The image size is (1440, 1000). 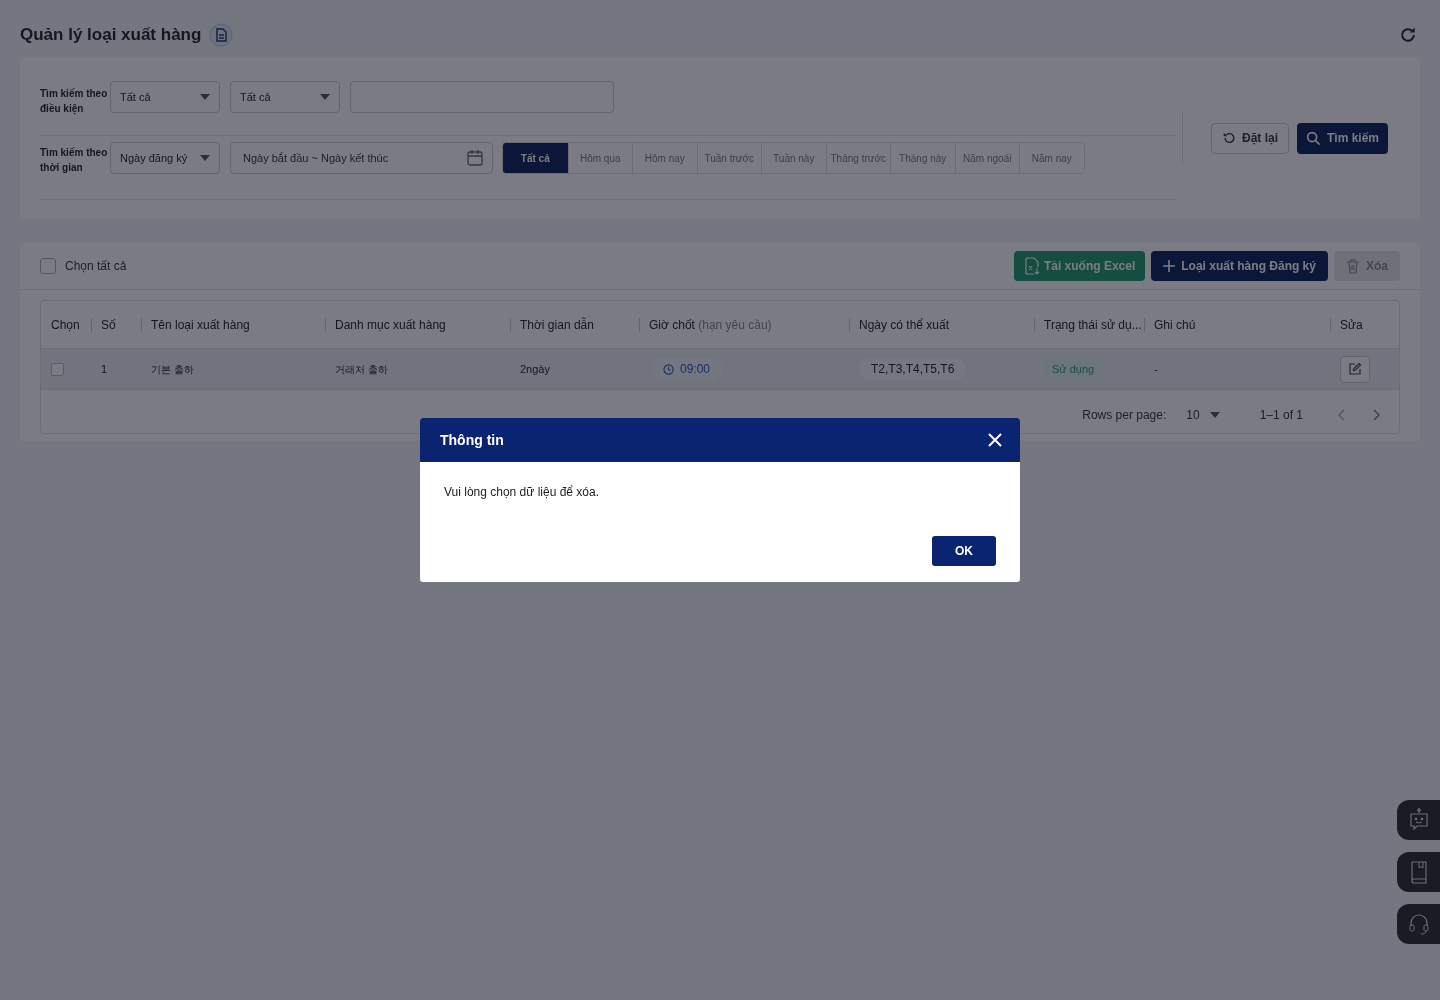 What do you see at coordinates (913, 369) in the screenshot?
I see `days-chip: T2,T3,T4,T5,T6` at bounding box center [913, 369].